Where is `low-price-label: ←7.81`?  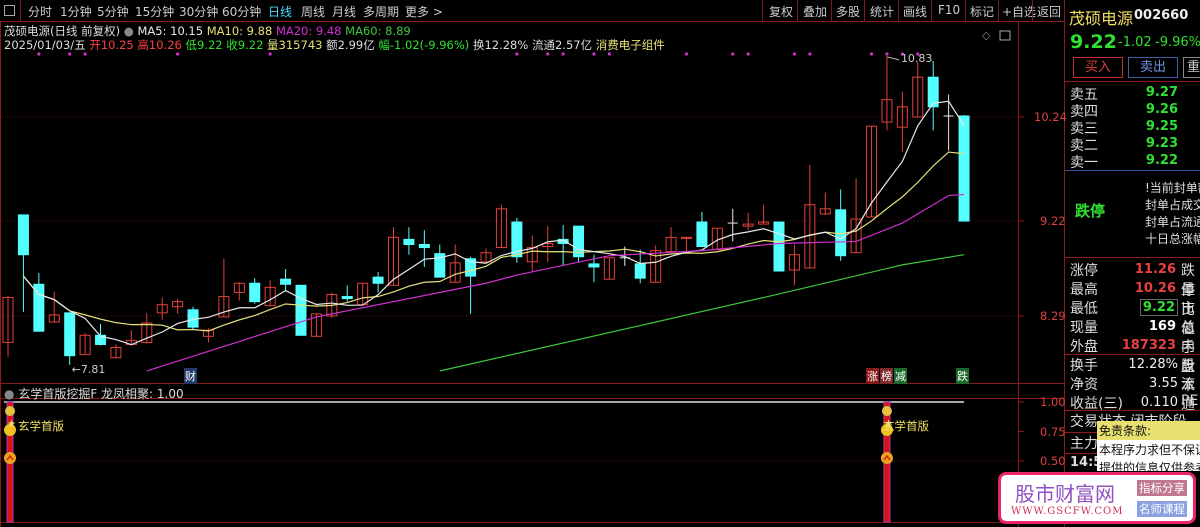 low-price-label: ←7.81 is located at coordinates (89, 369).